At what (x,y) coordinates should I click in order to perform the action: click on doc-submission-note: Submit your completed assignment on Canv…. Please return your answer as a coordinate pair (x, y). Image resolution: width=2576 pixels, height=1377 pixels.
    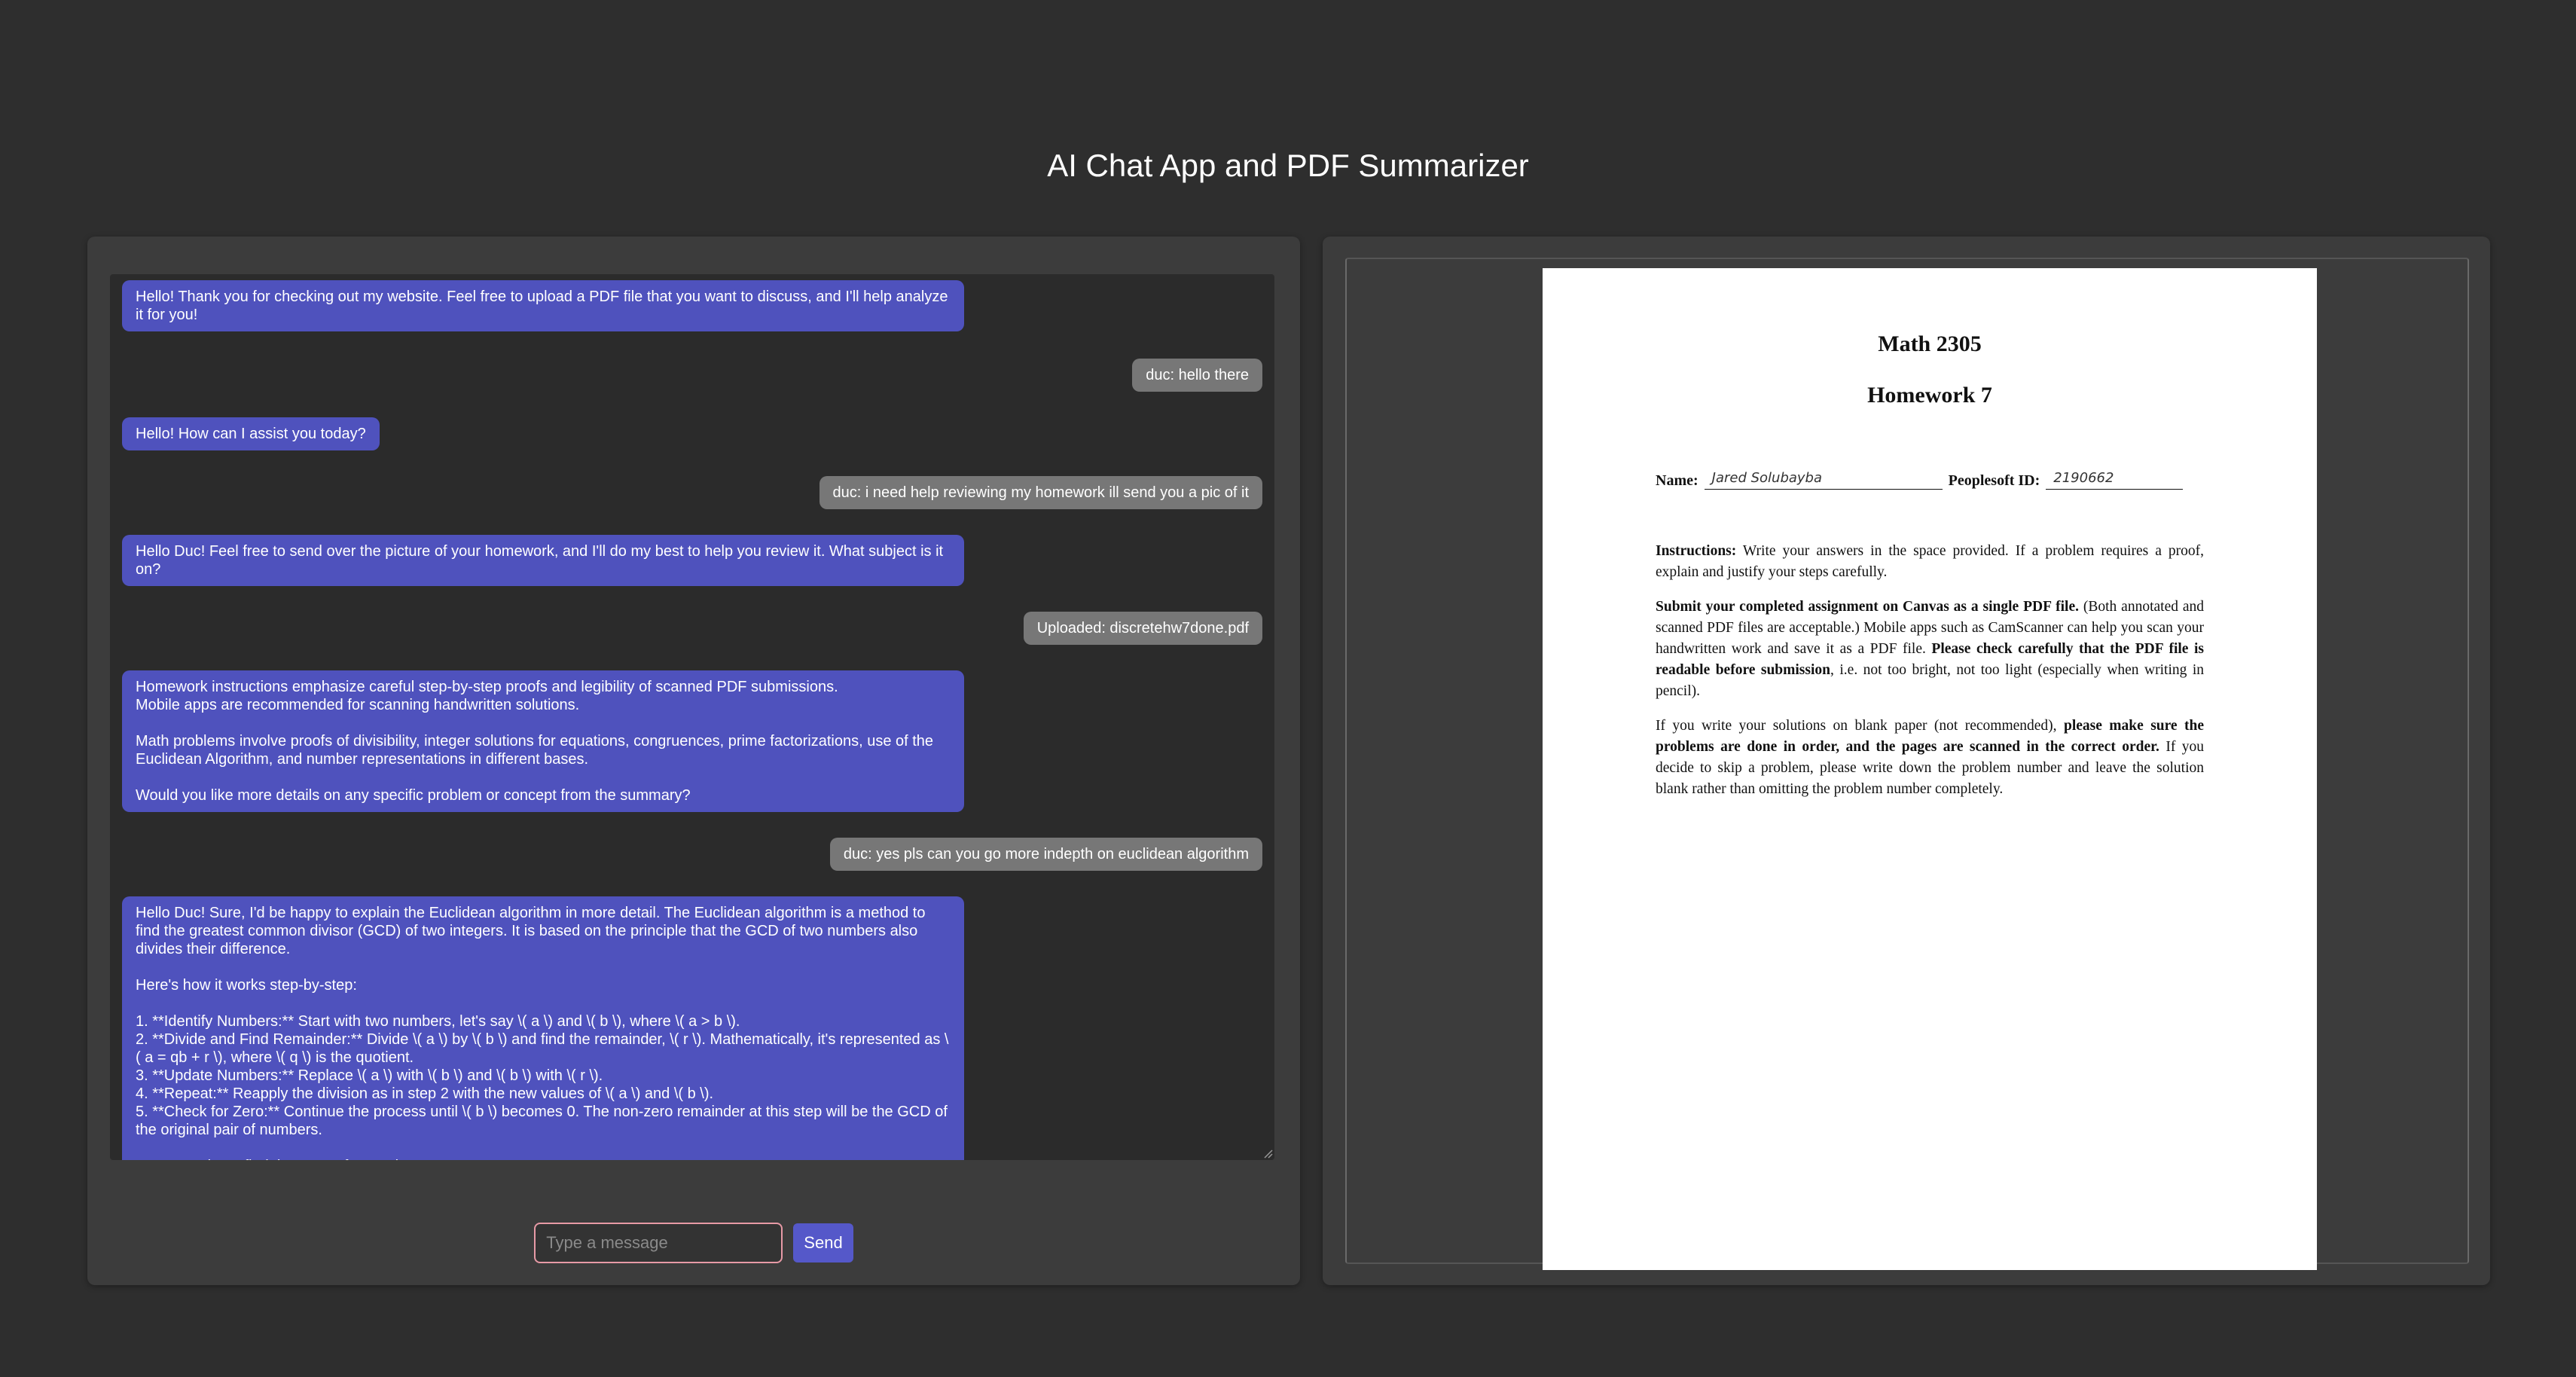
    Looking at the image, I should click on (1930, 649).